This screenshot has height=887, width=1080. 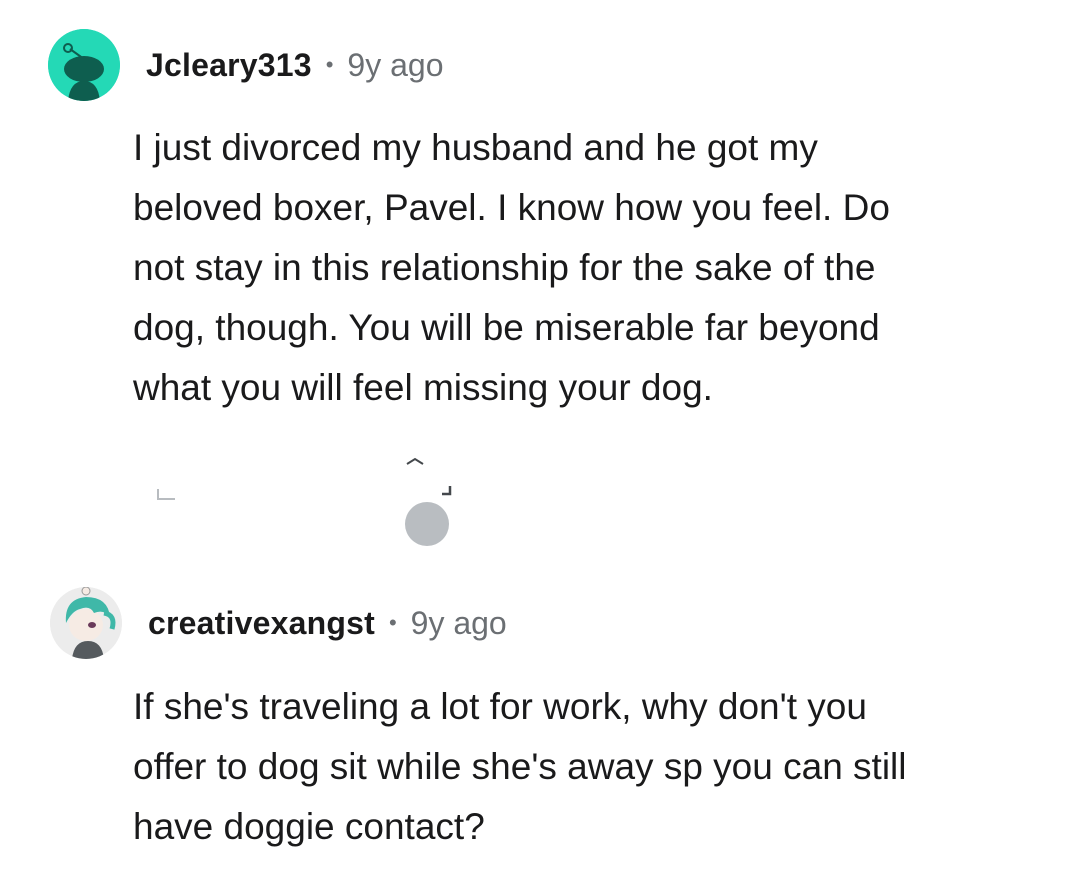 I want to click on comment-header: creativexangst • 9y ago, so click(x=278, y=623).